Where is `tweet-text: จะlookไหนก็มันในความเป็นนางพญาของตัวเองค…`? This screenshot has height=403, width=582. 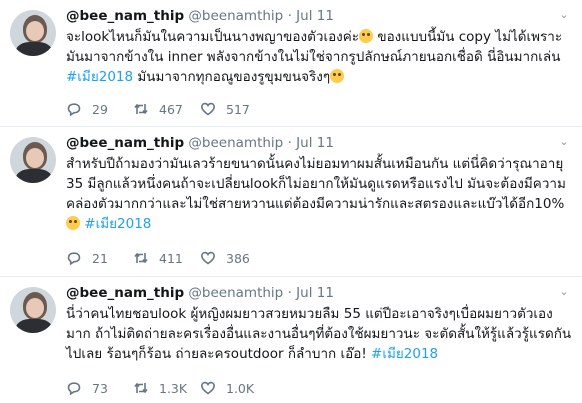
tweet-text: จะlookไหนก็มันในความเป็นนางพญาของตัวเองค… is located at coordinates (315, 57).